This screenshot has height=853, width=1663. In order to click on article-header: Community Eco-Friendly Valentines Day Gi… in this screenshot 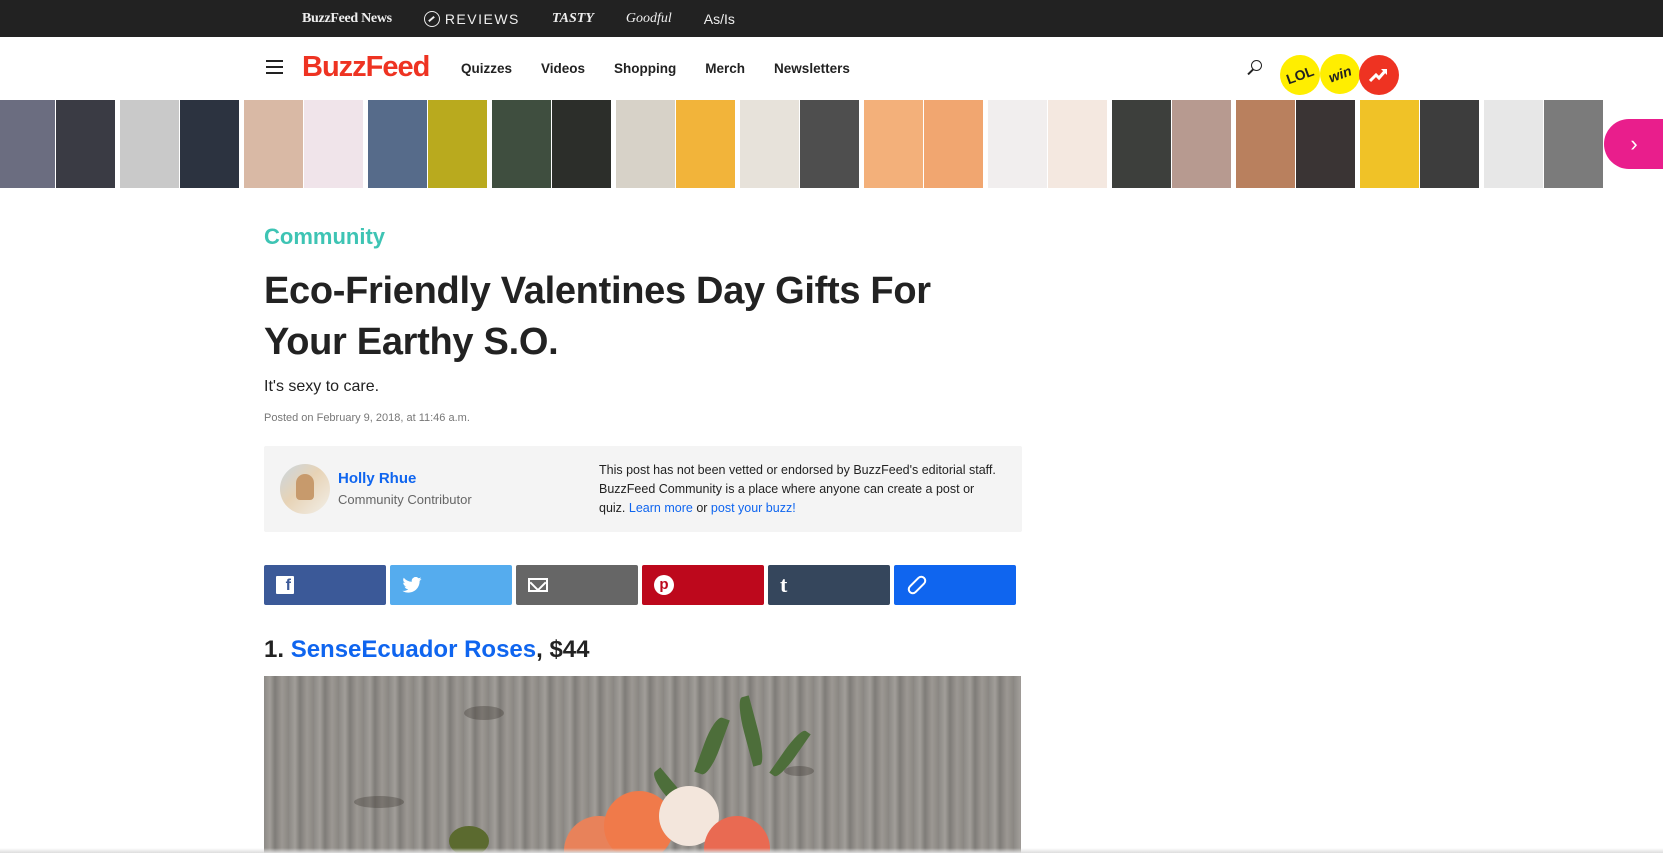, I will do `click(643, 324)`.